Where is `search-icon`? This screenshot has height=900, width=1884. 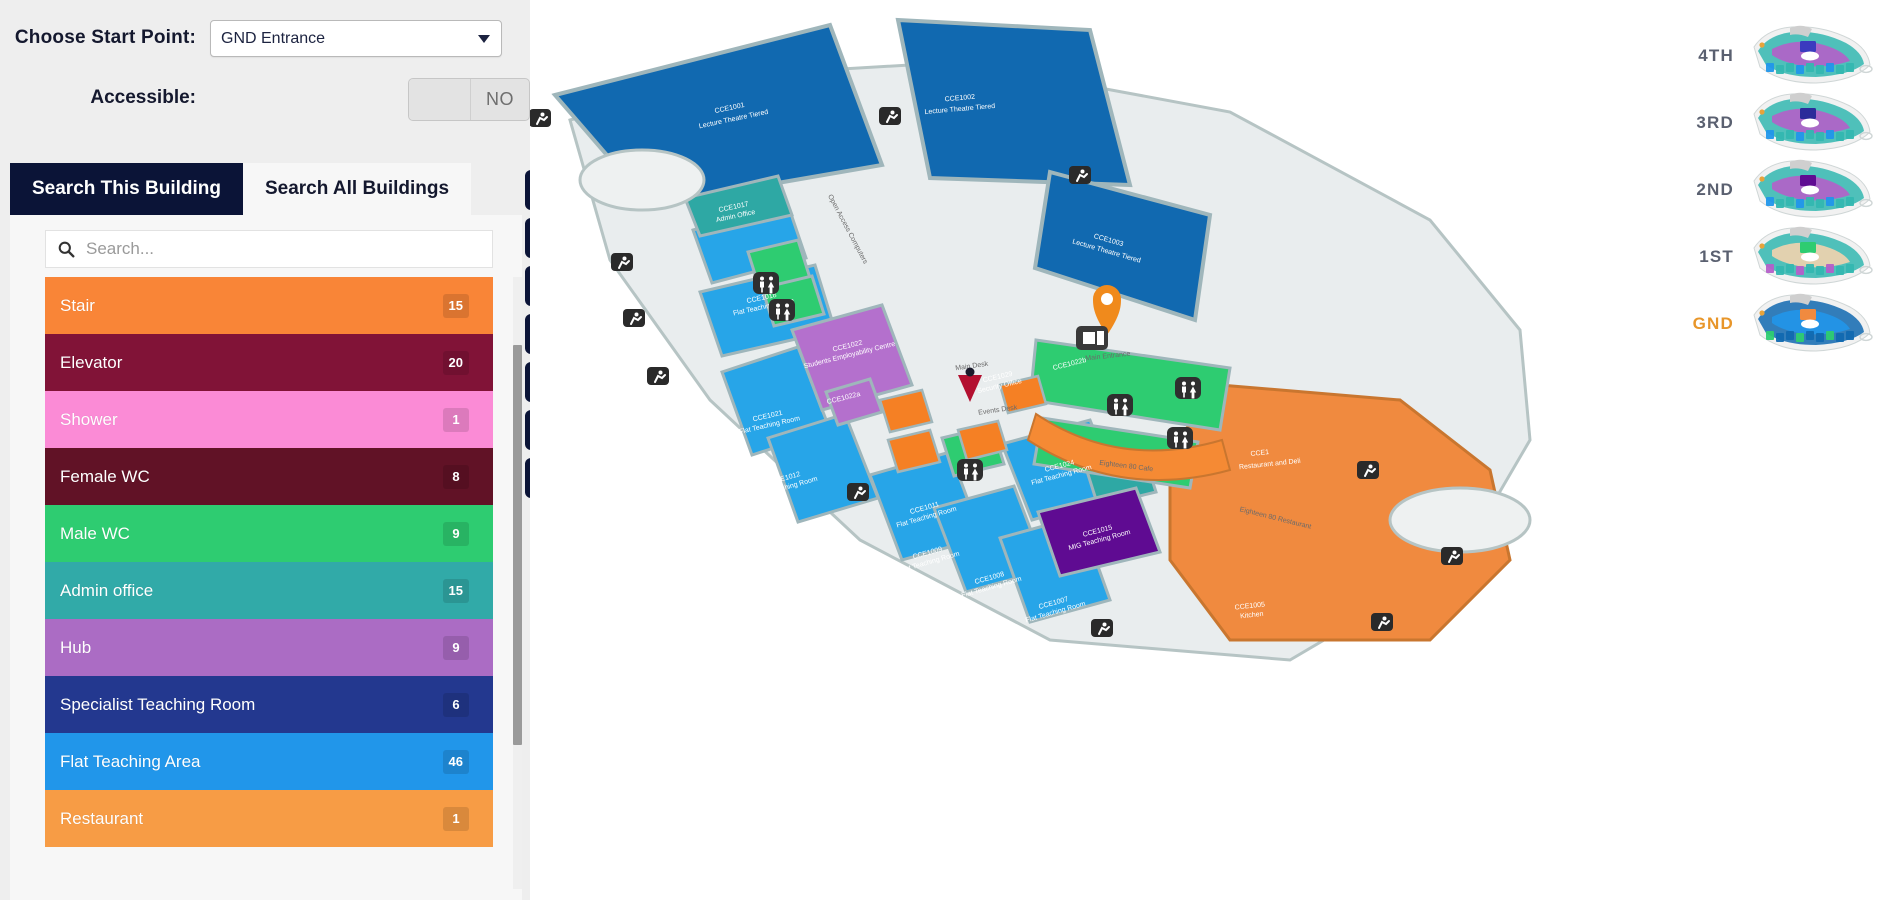 search-icon is located at coordinates (71, 249).